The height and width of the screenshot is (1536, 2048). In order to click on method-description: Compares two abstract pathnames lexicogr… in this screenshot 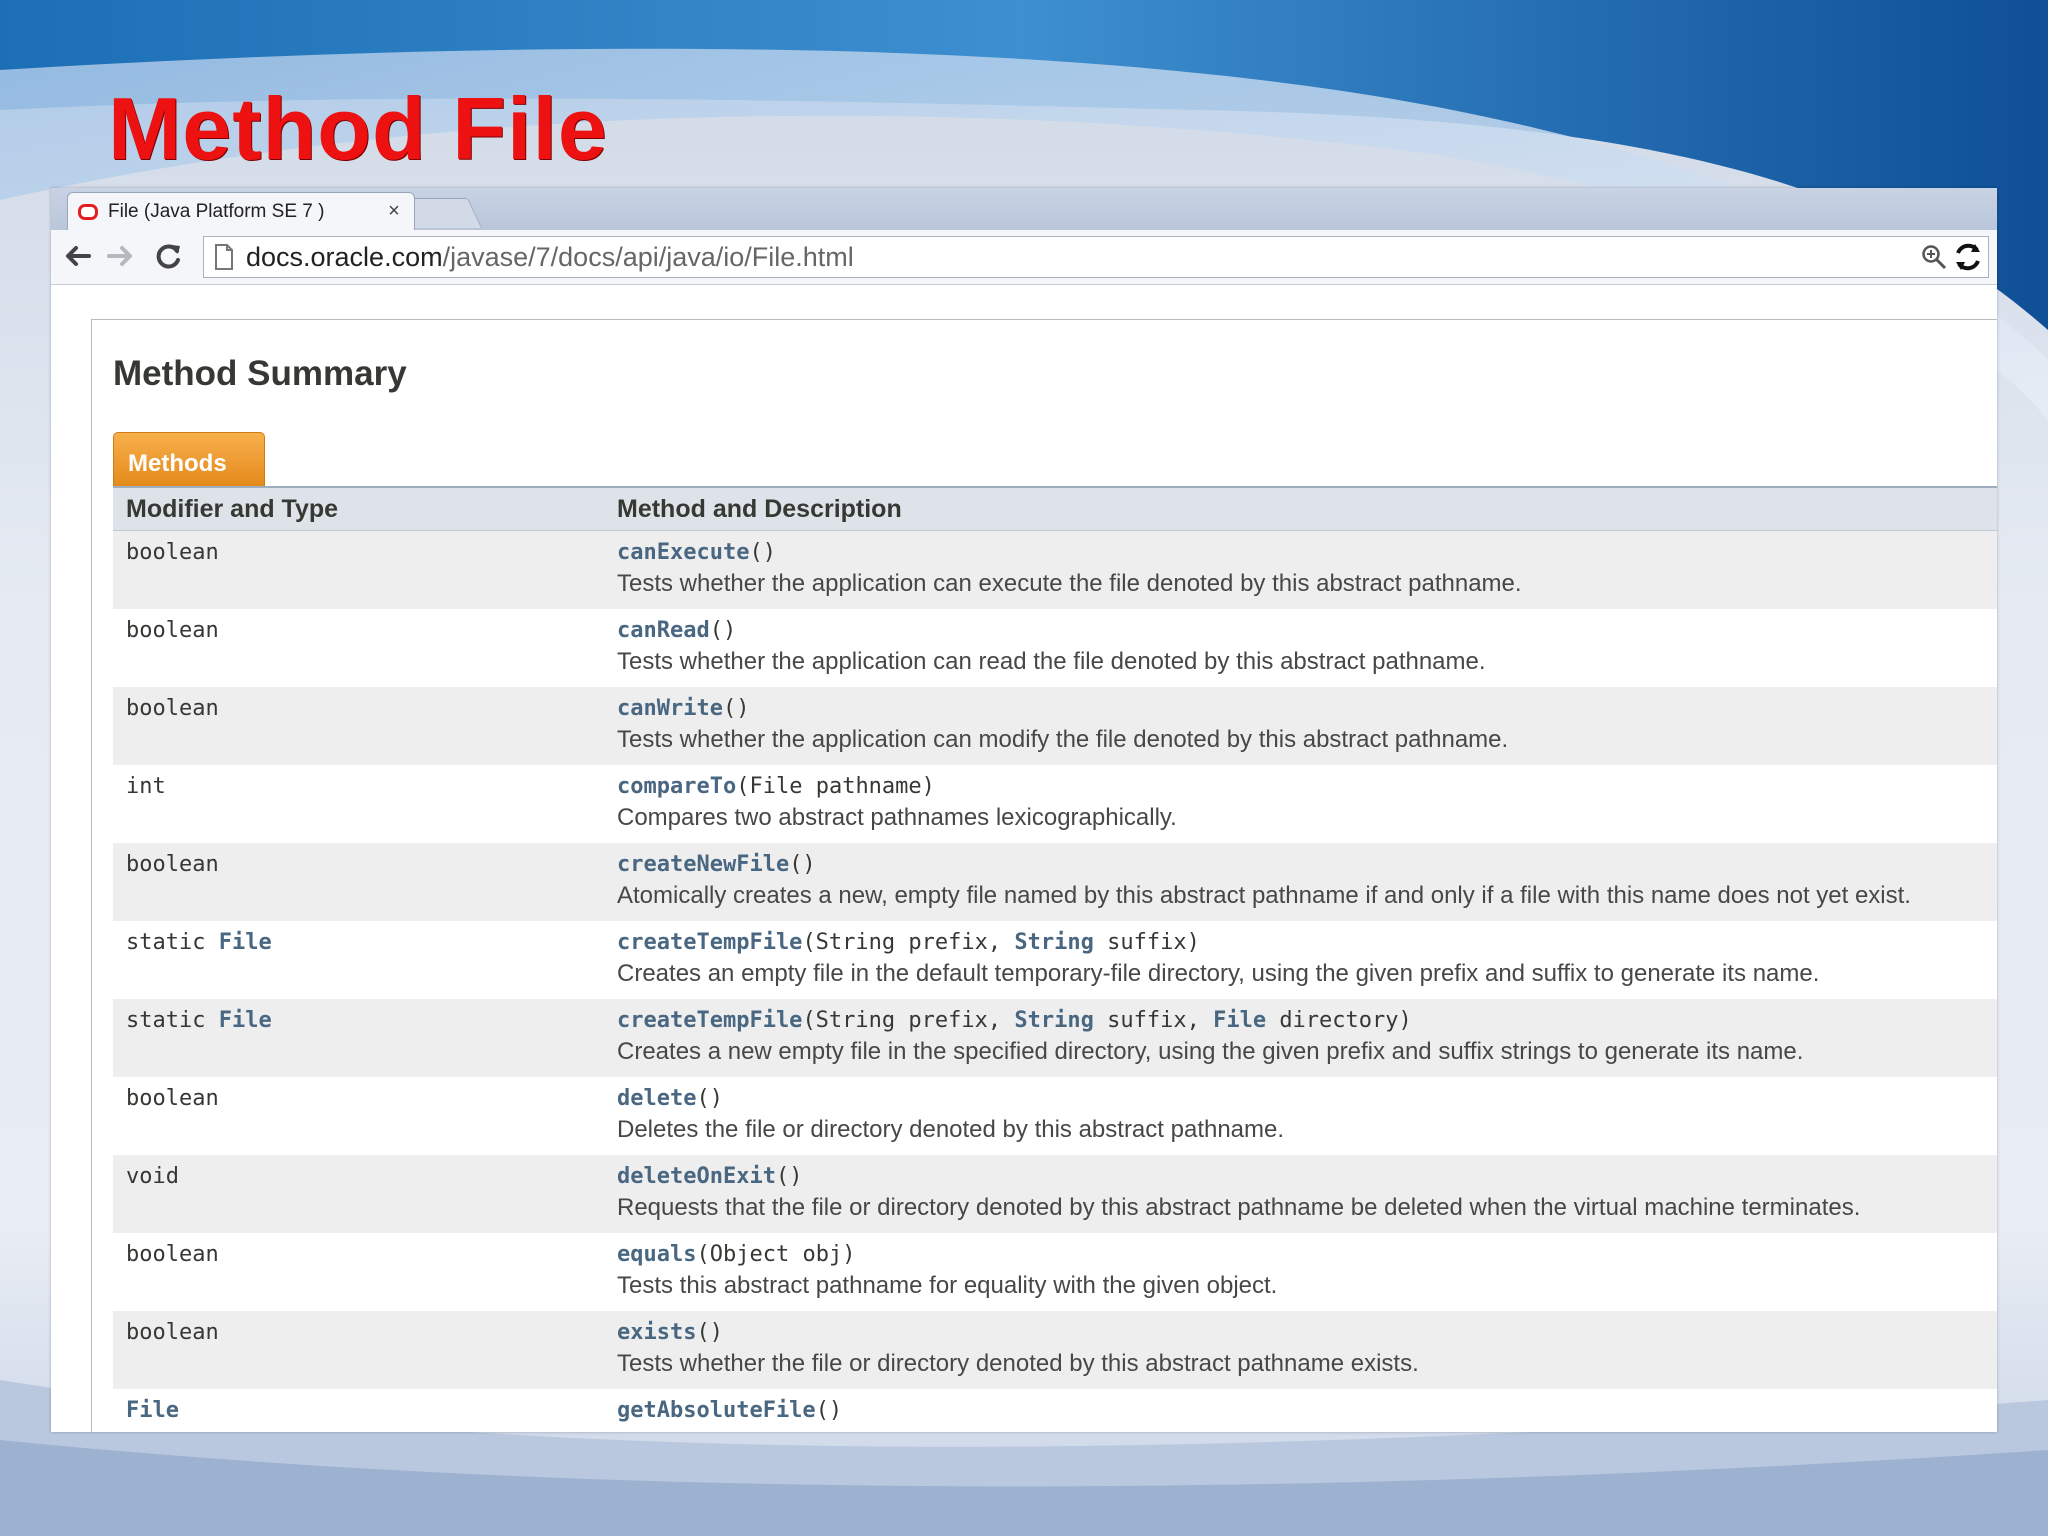, I will do `click(897, 817)`.